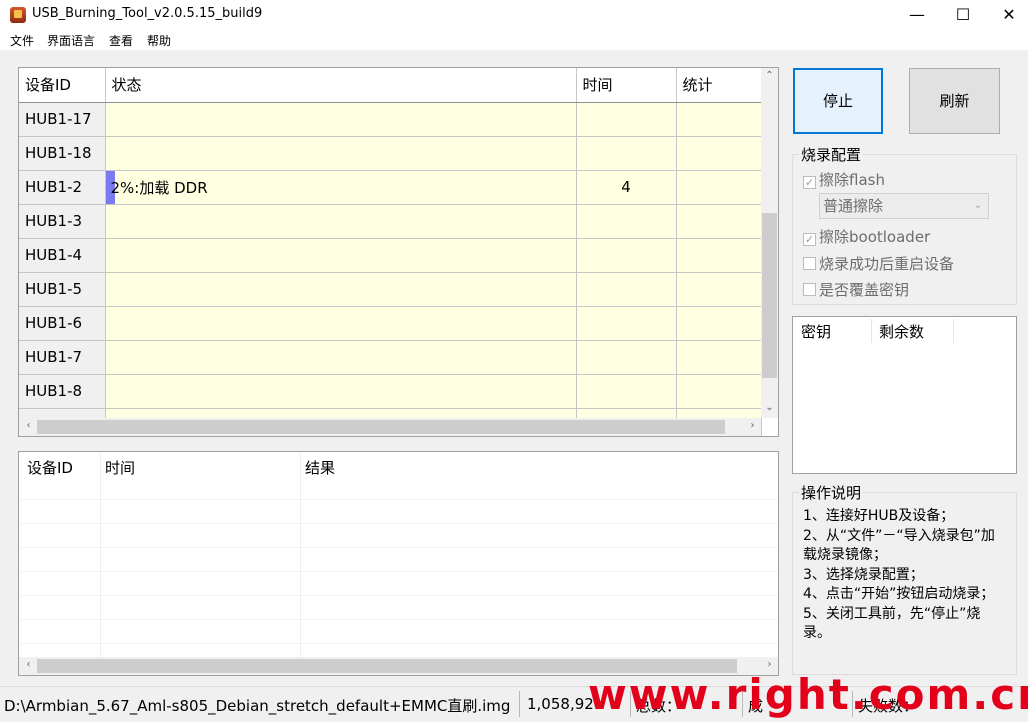 The width and height of the screenshot is (1028, 722). Describe the element at coordinates (320, 467) in the screenshot. I see `log-col-result: 结果` at that location.